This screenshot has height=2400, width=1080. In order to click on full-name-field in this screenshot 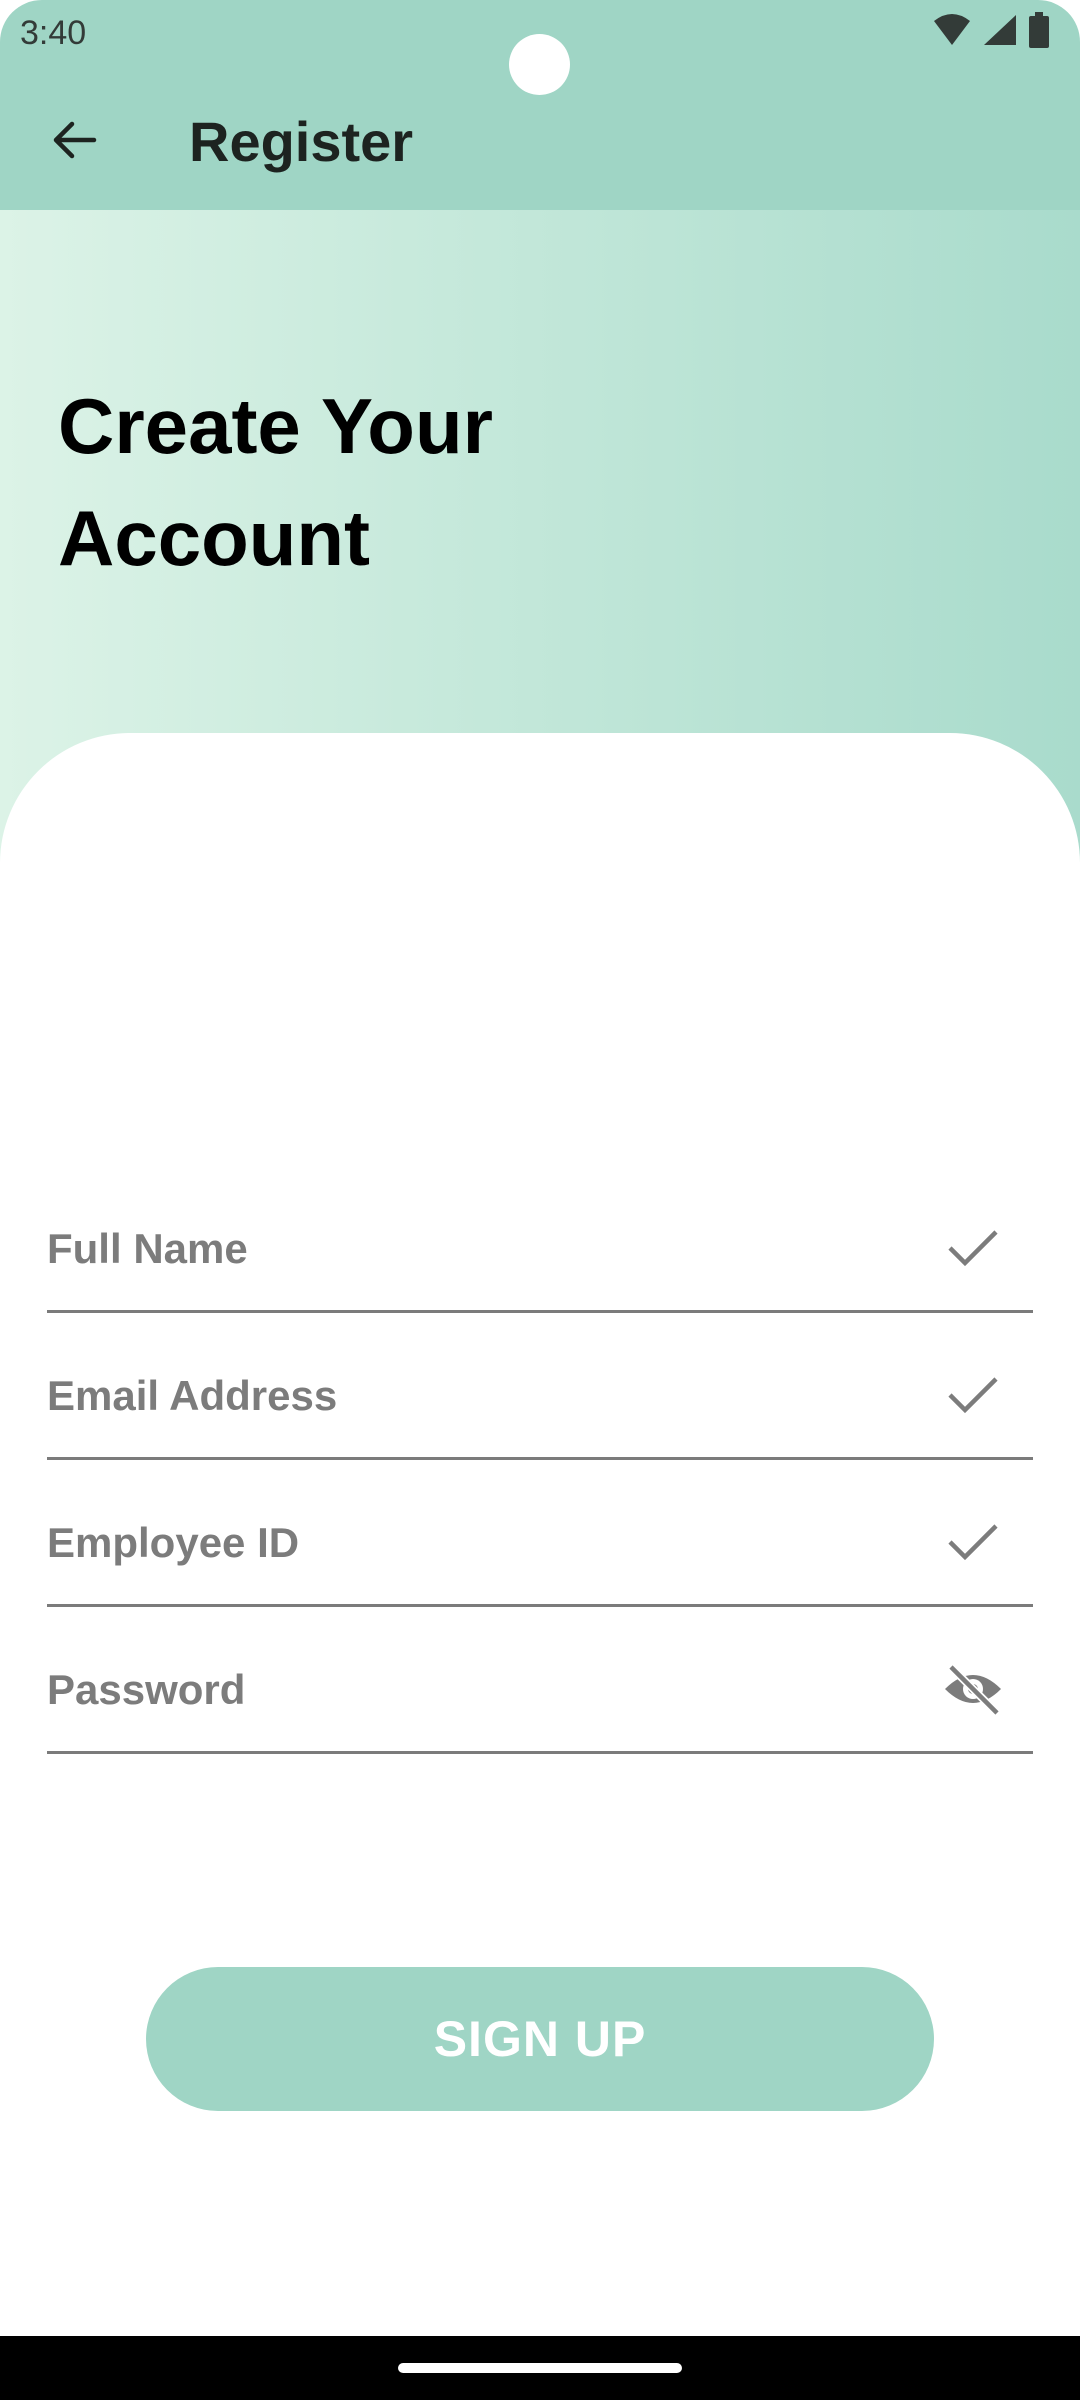, I will do `click(540, 1239)`.